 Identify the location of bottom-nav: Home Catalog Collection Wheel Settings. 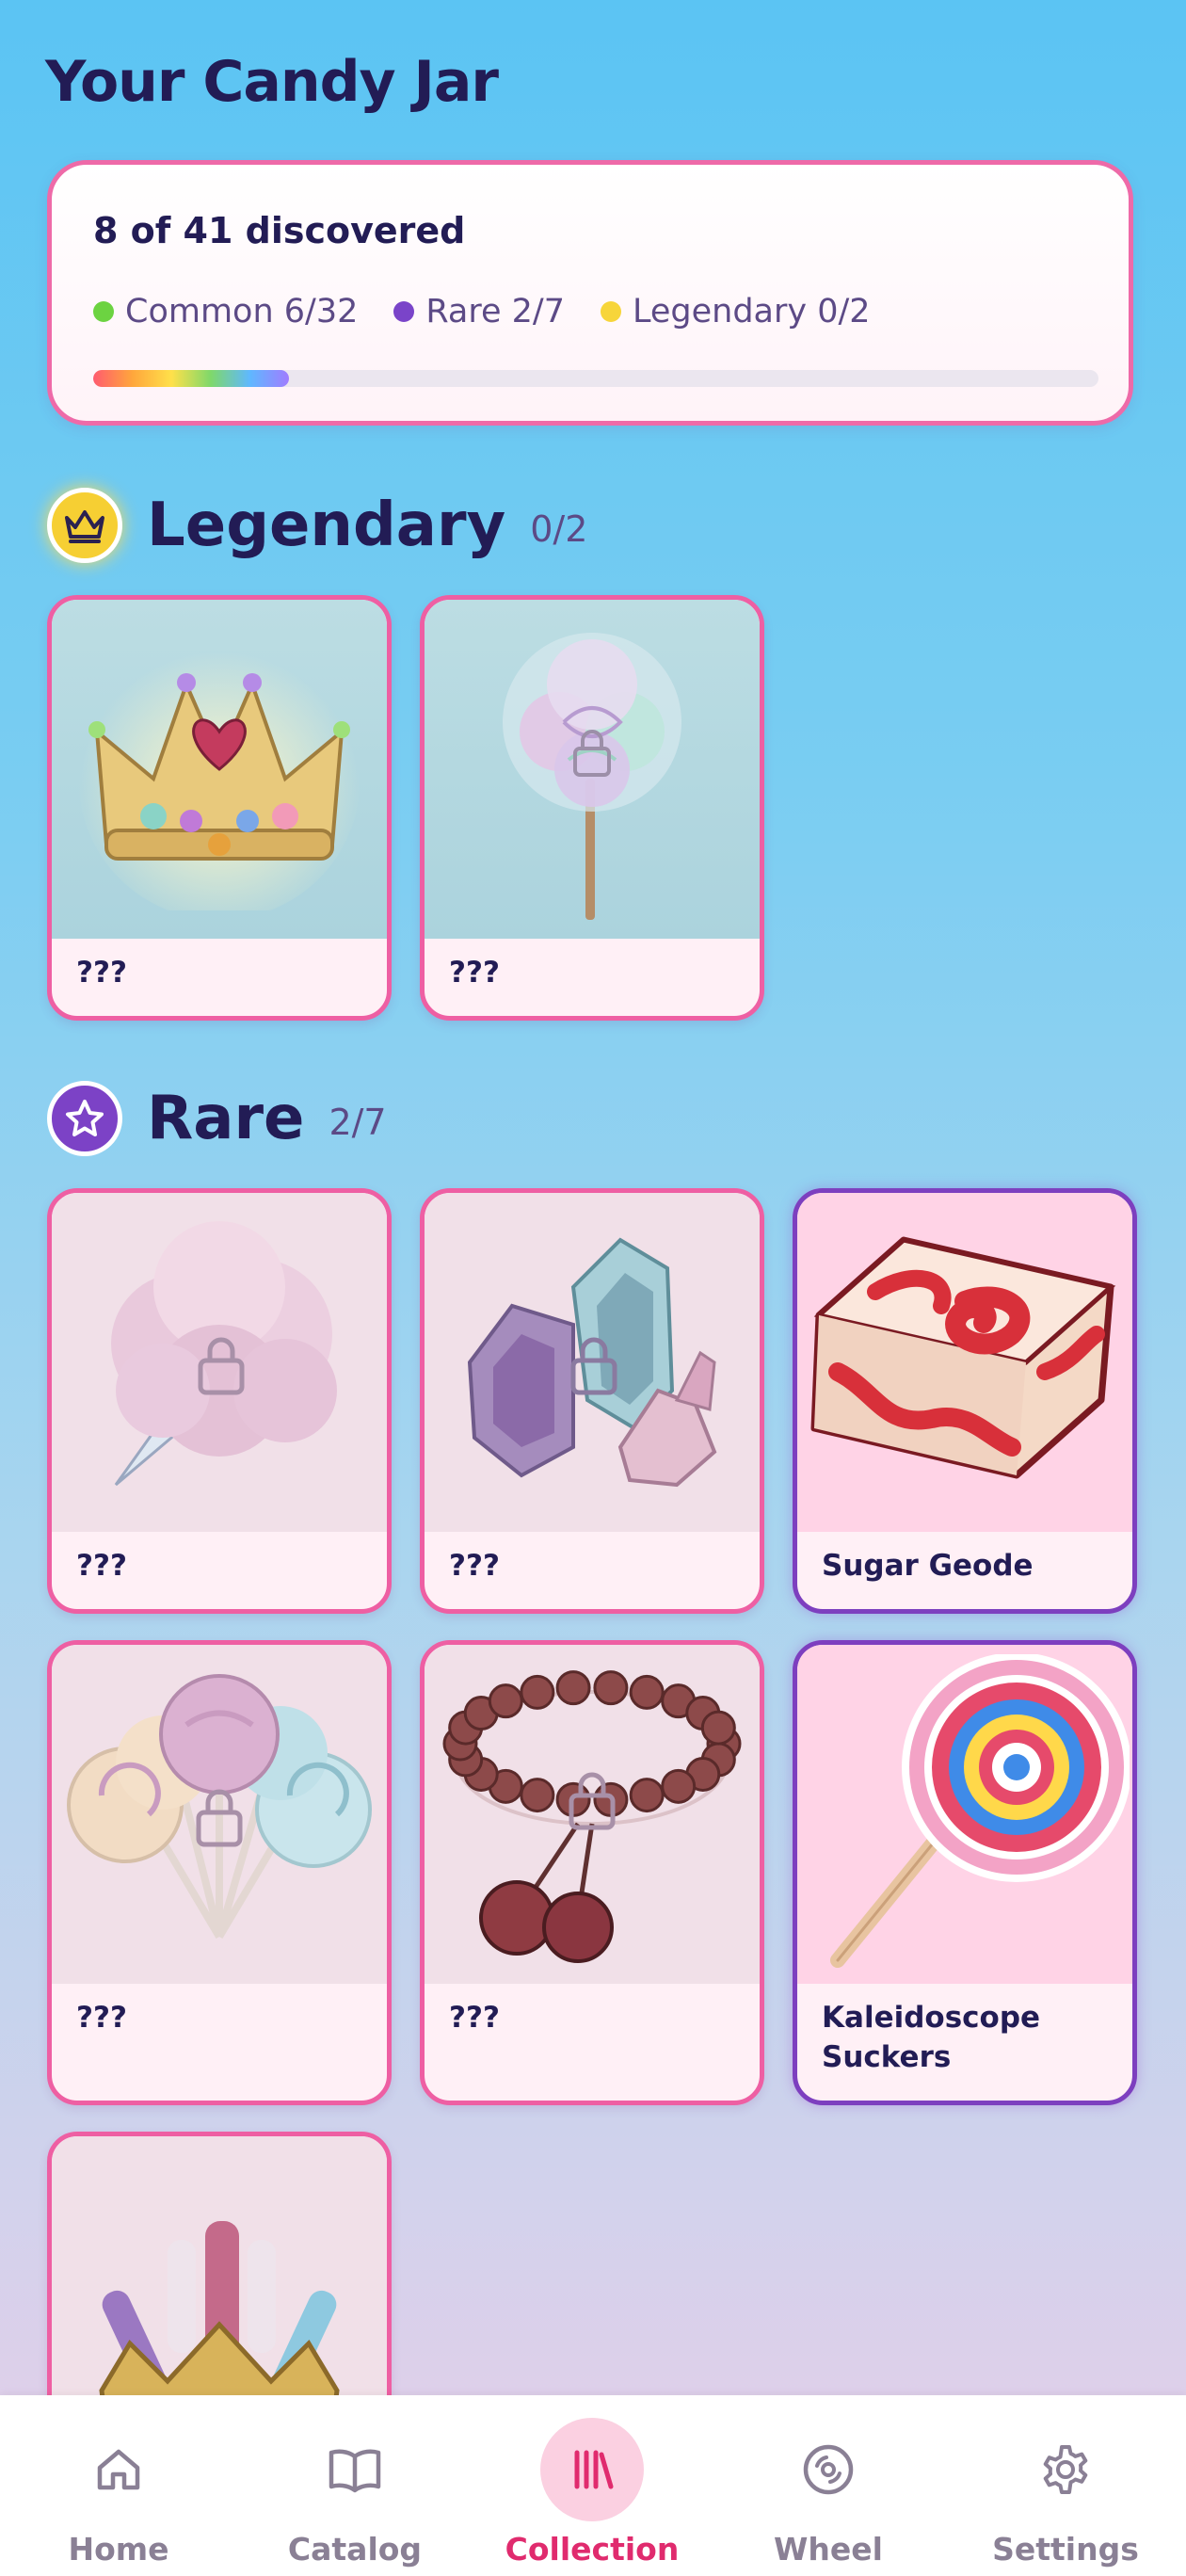
(593, 2485).